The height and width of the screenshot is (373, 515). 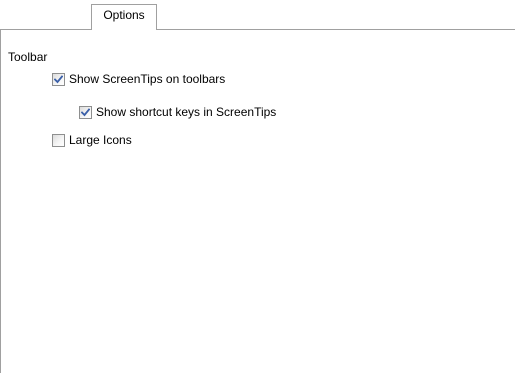 I want to click on show-shortcut-keys-checkbox: Show shortcut keys in ScreenTips, so click(x=177, y=112).